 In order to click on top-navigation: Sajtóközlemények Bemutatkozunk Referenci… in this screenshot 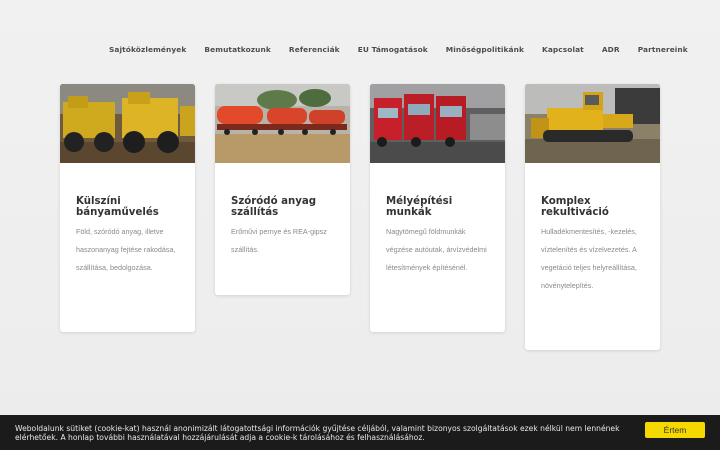, I will do `click(398, 49)`.